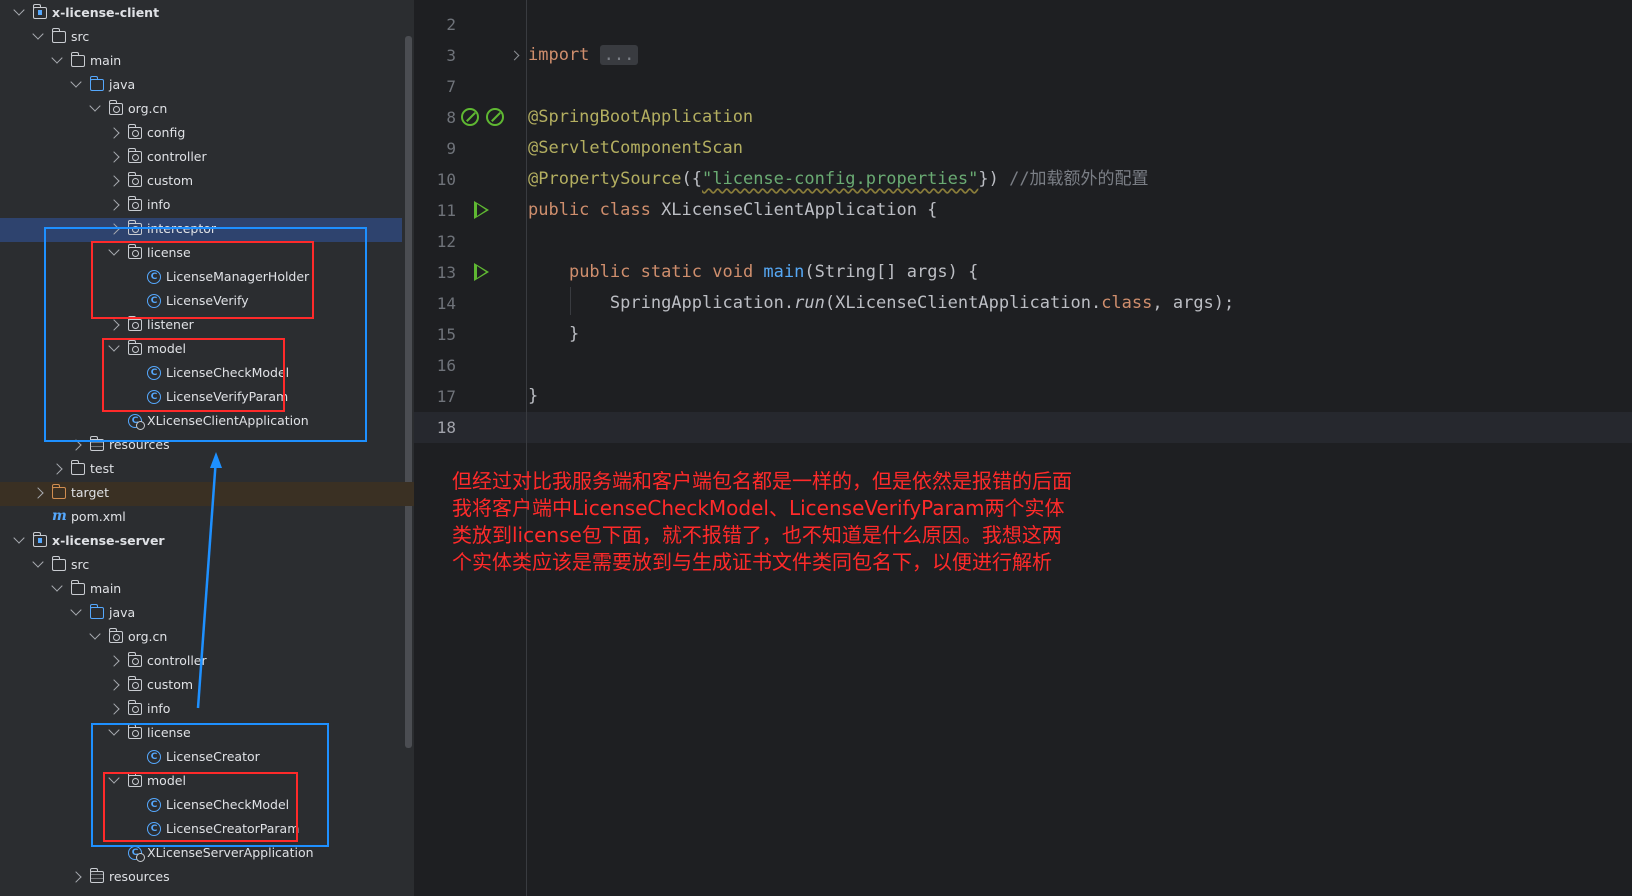  What do you see at coordinates (470, 117) in the screenshot?
I see `spring-bean-icon` at bounding box center [470, 117].